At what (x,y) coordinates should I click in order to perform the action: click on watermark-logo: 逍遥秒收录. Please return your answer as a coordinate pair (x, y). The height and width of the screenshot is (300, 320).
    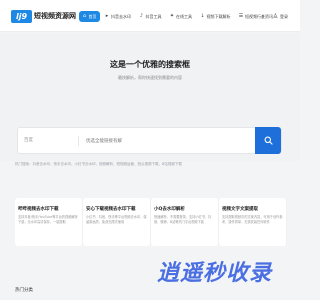
    Looking at the image, I should click on (215, 273).